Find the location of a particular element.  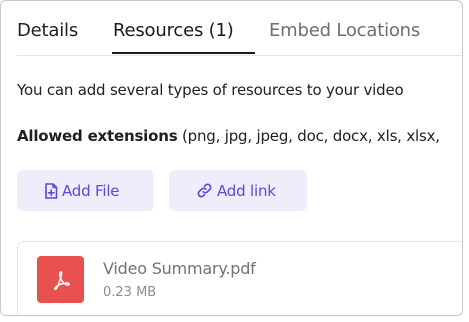

active-tab-indicator is located at coordinates (183, 53).